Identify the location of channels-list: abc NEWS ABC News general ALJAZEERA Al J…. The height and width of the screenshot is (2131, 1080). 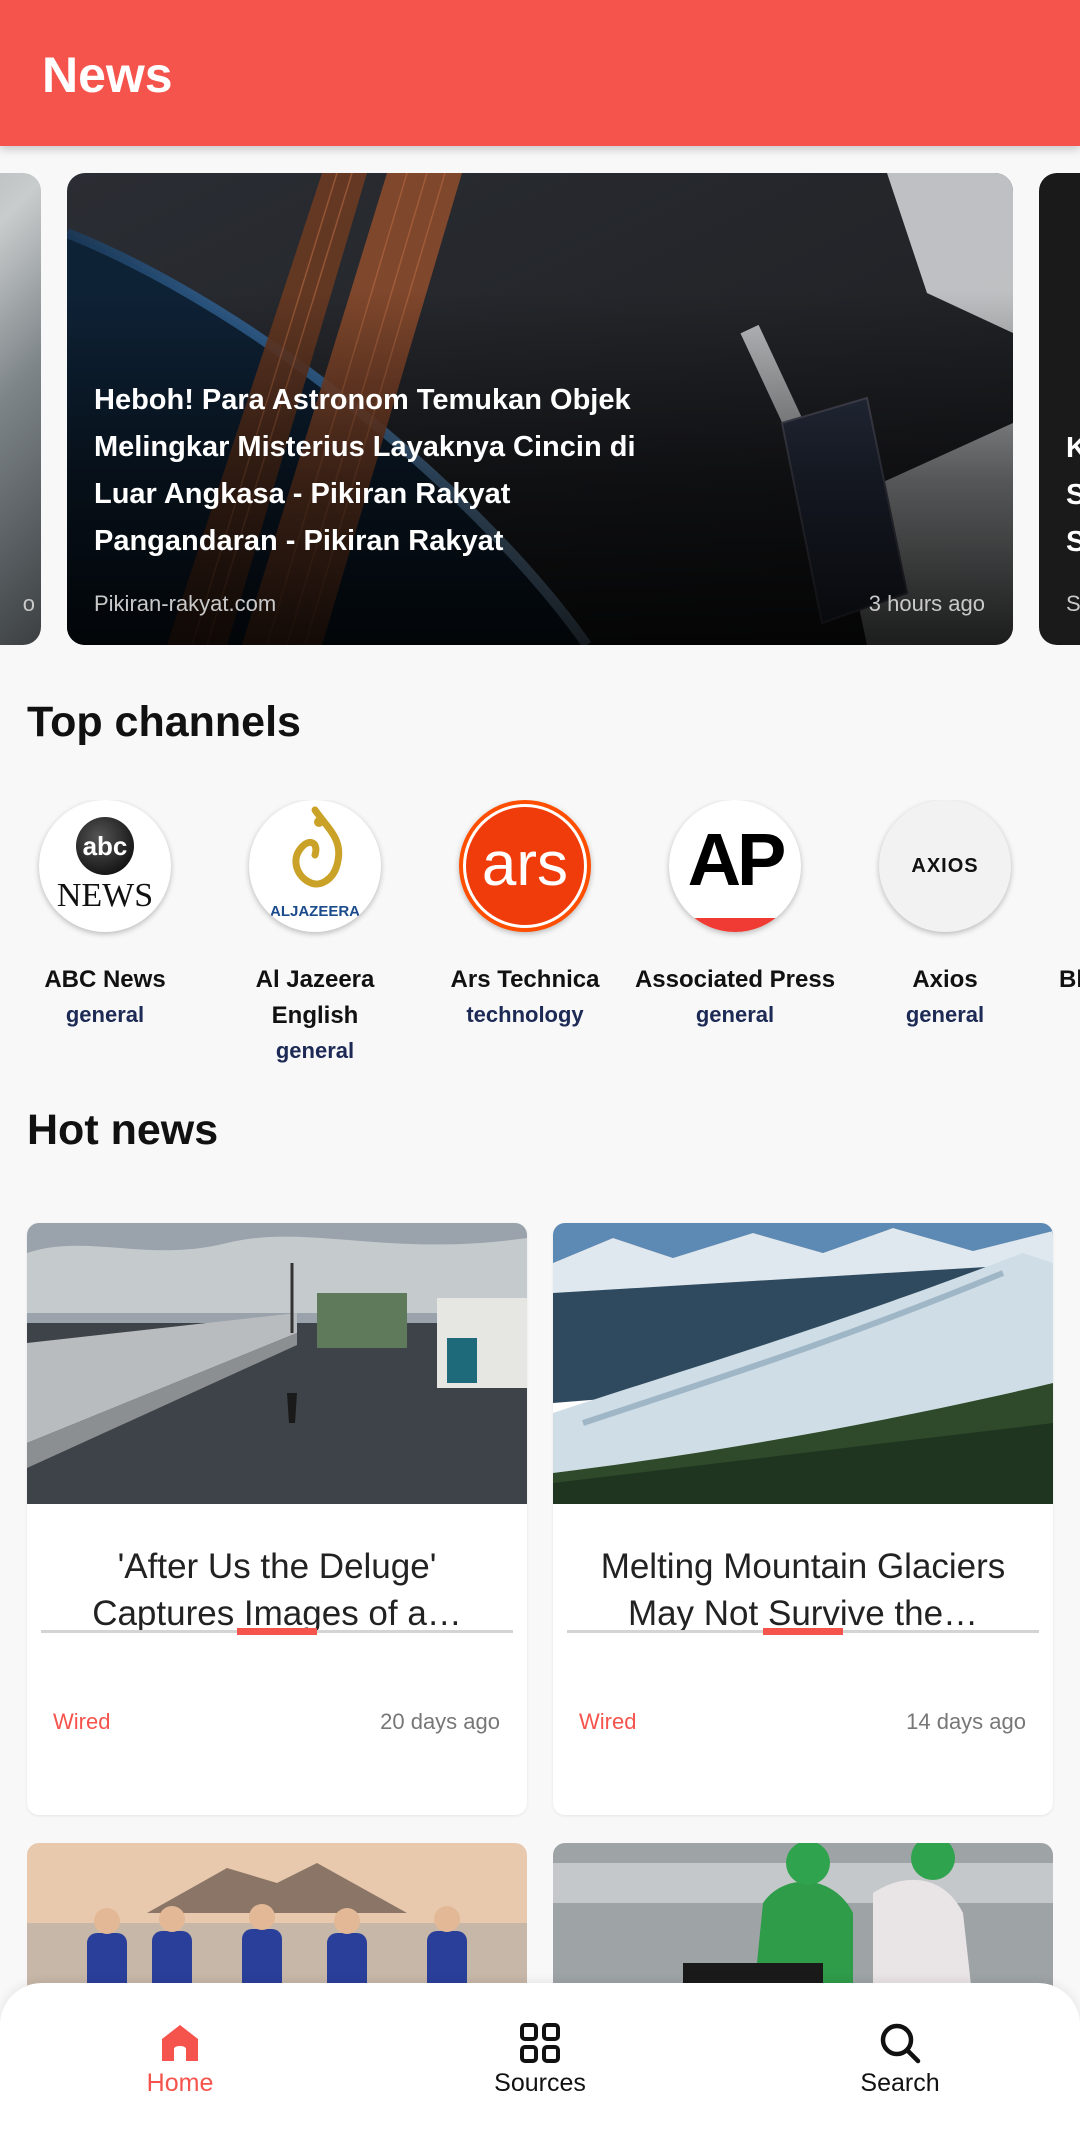
(540, 945).